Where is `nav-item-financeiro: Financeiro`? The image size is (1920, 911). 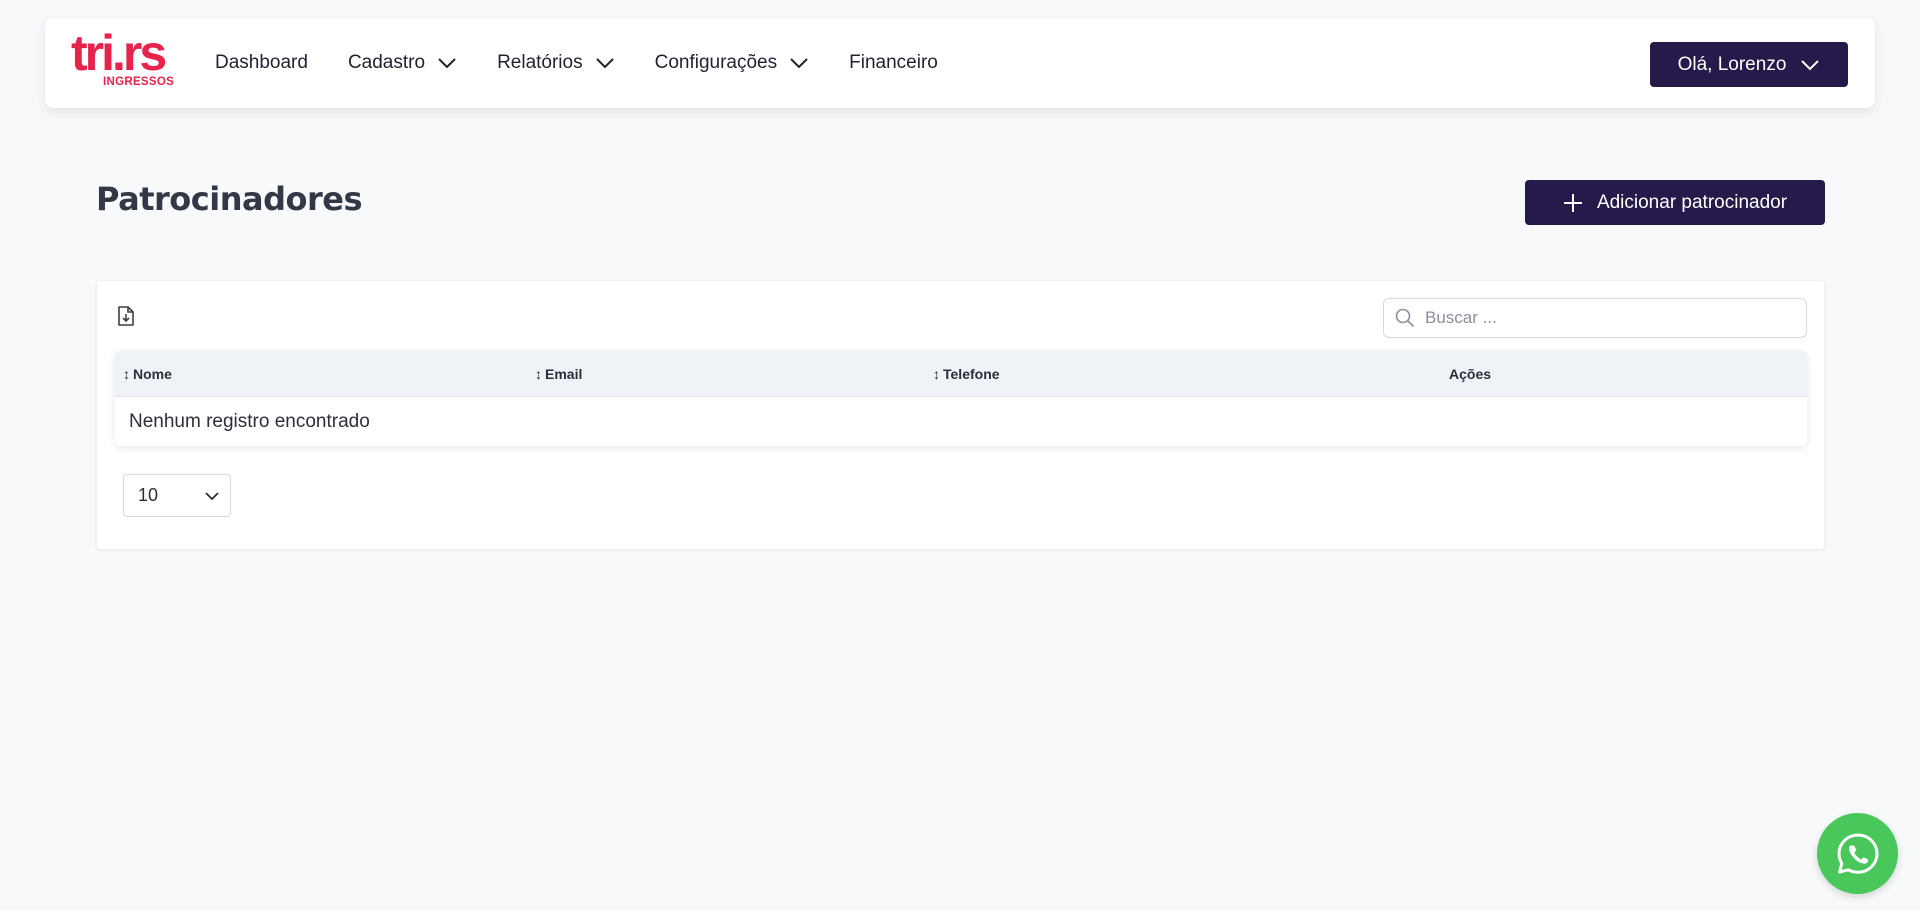 nav-item-financeiro: Financeiro is located at coordinates (893, 63).